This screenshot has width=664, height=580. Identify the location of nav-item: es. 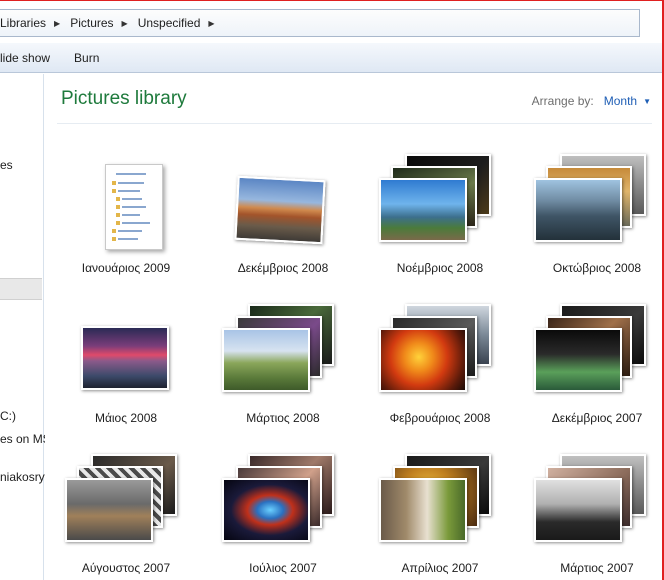
(6, 165).